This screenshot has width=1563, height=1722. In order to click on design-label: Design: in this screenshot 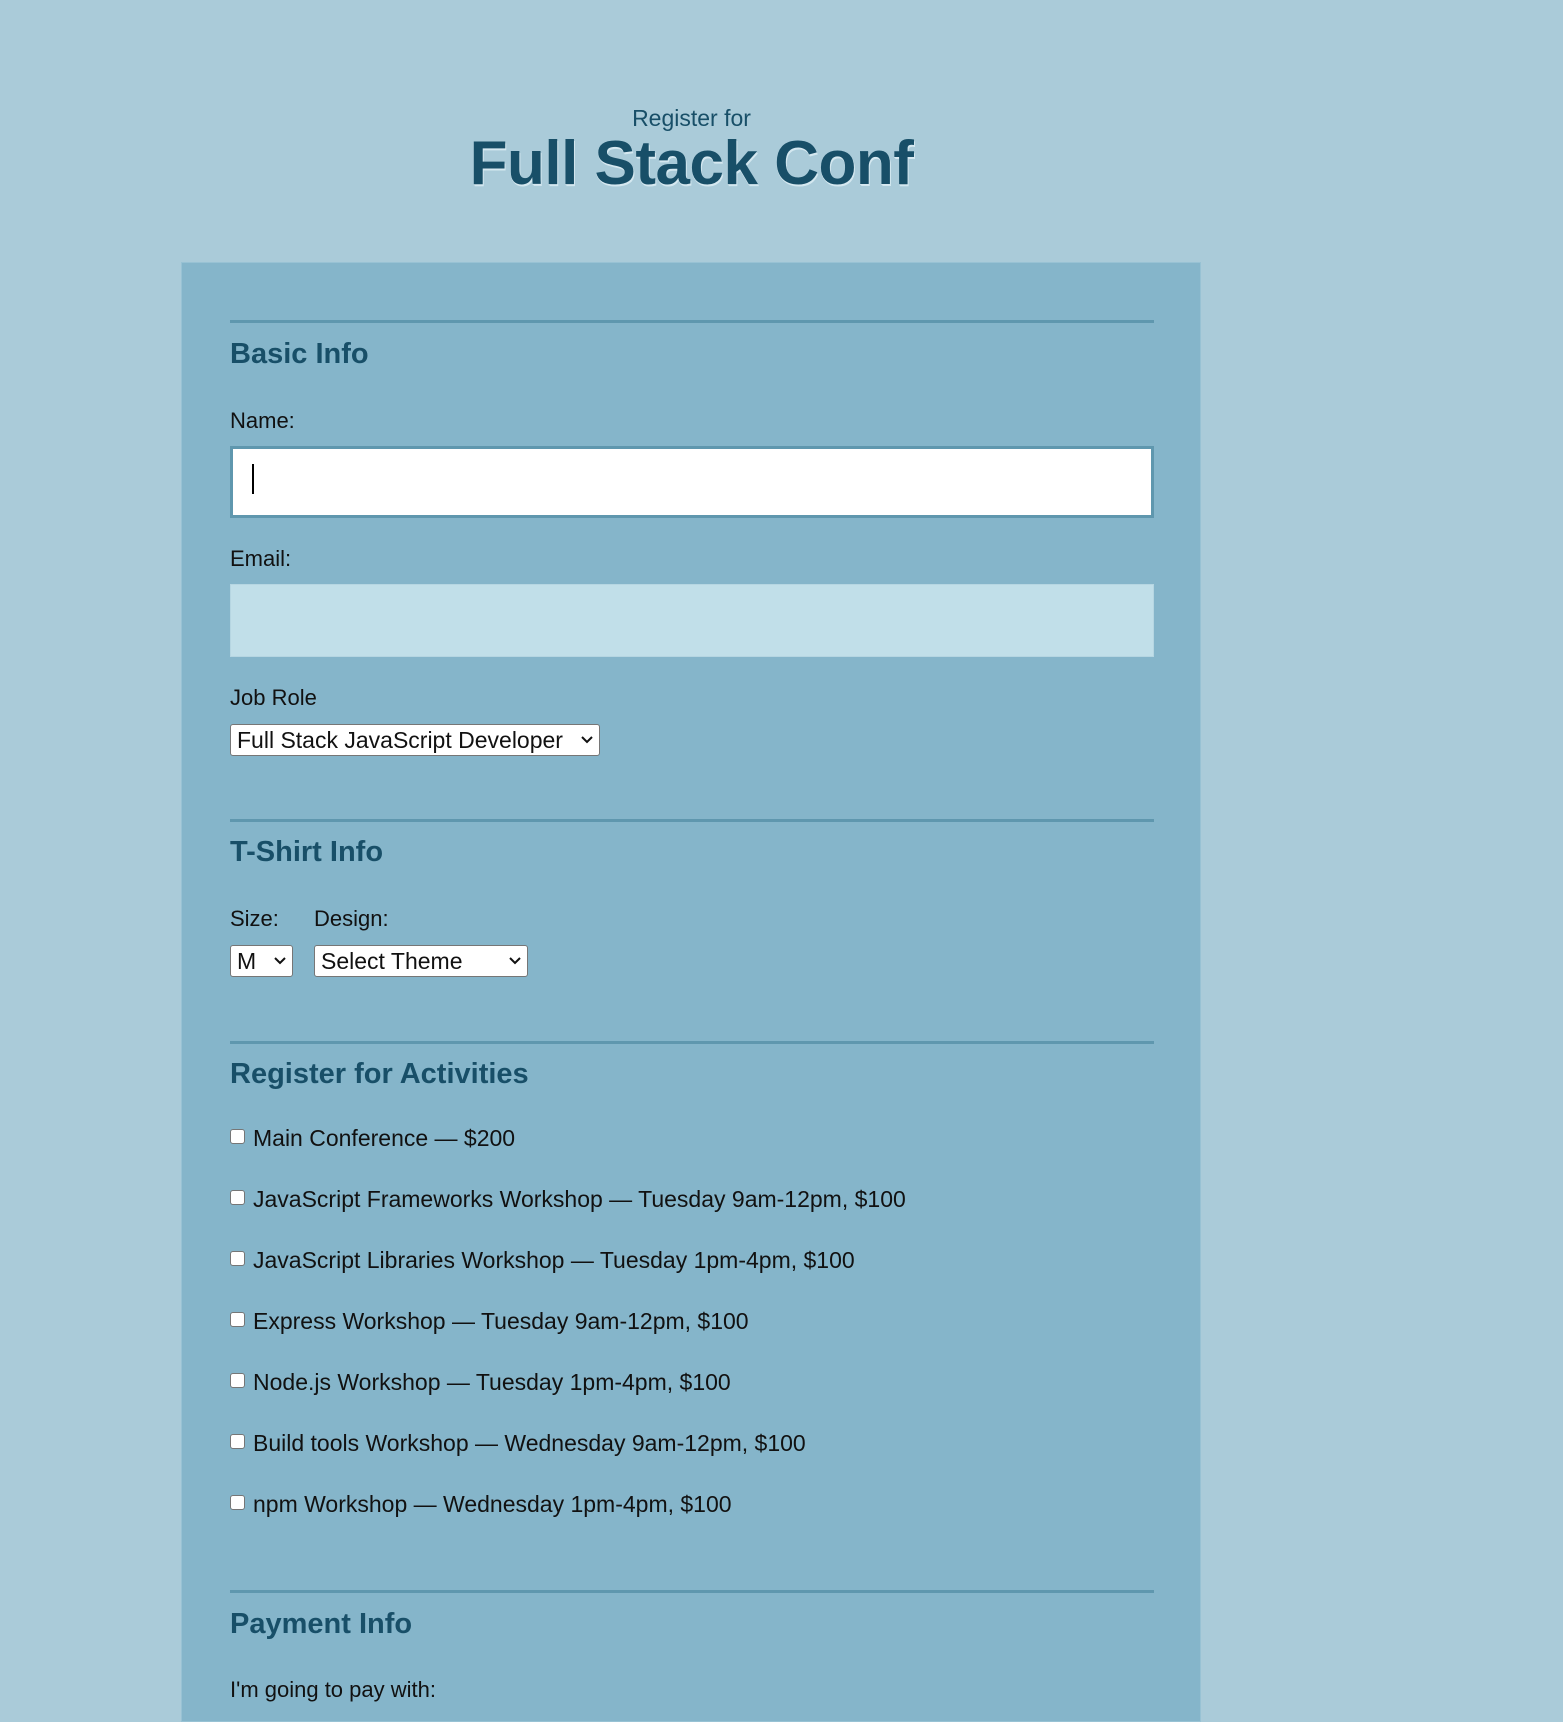, I will do `click(351, 918)`.